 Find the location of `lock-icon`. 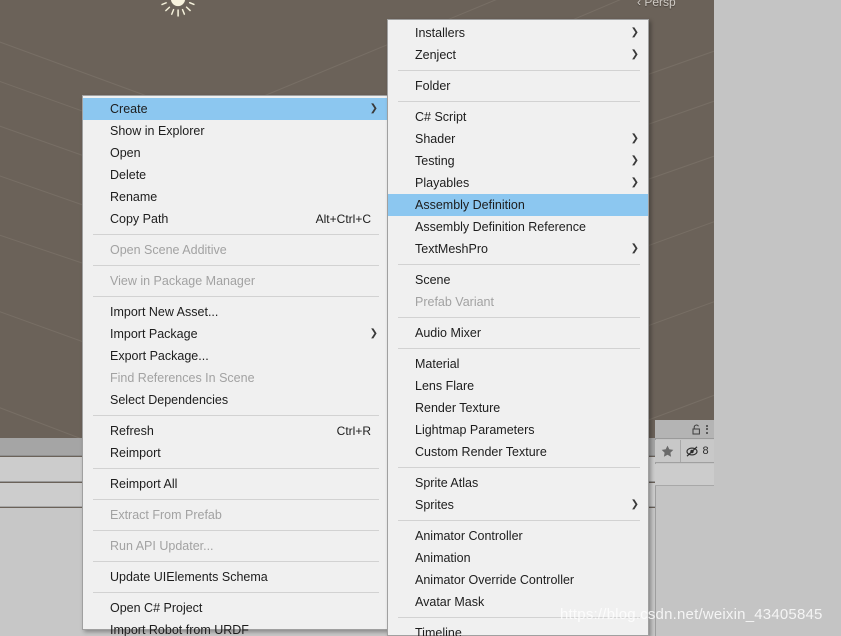

lock-icon is located at coordinates (696, 429).